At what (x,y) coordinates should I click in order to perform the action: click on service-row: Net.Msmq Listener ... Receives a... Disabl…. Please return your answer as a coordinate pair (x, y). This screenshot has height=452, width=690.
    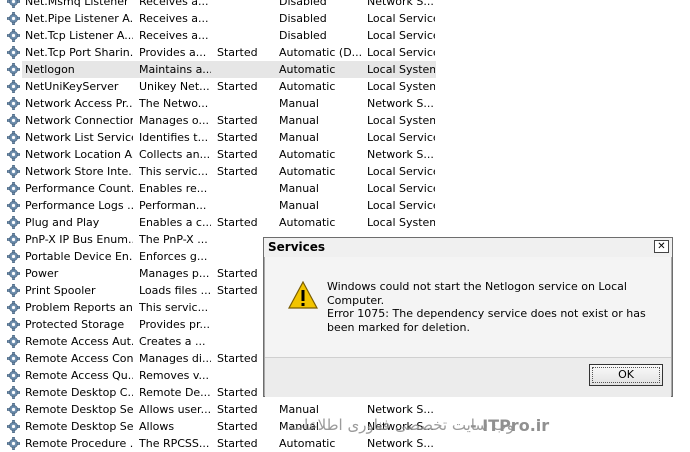
    Looking at the image, I should click on (345, 5).